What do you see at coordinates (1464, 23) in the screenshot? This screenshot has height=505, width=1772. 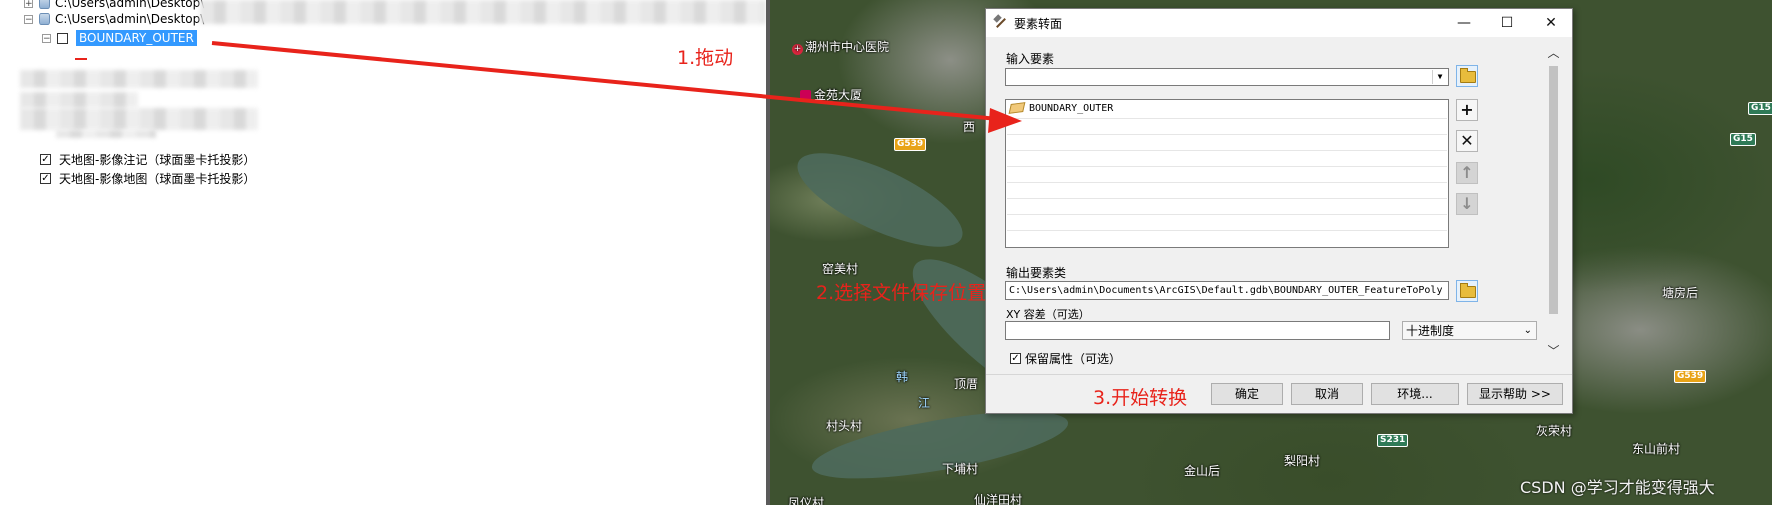 I see `minimize-button: —` at bounding box center [1464, 23].